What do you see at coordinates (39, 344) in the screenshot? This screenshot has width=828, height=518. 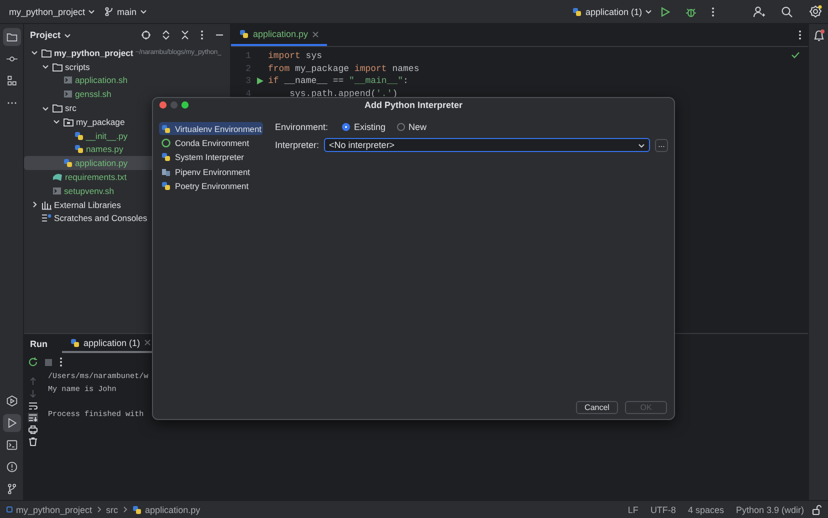 I see `panel-title: Run` at bounding box center [39, 344].